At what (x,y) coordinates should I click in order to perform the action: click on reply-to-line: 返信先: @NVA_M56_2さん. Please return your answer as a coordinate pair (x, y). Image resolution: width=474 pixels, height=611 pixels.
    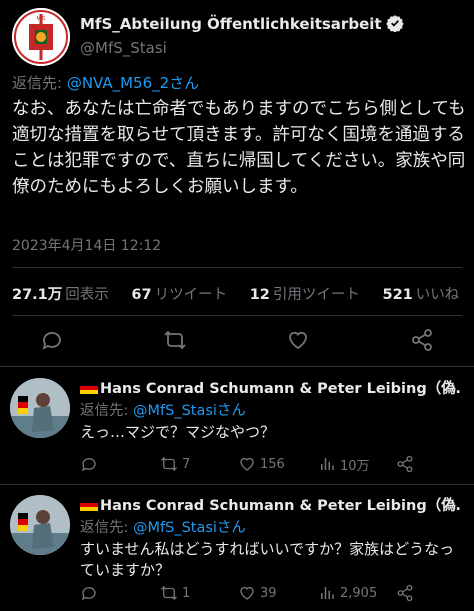
    Looking at the image, I should click on (105, 82).